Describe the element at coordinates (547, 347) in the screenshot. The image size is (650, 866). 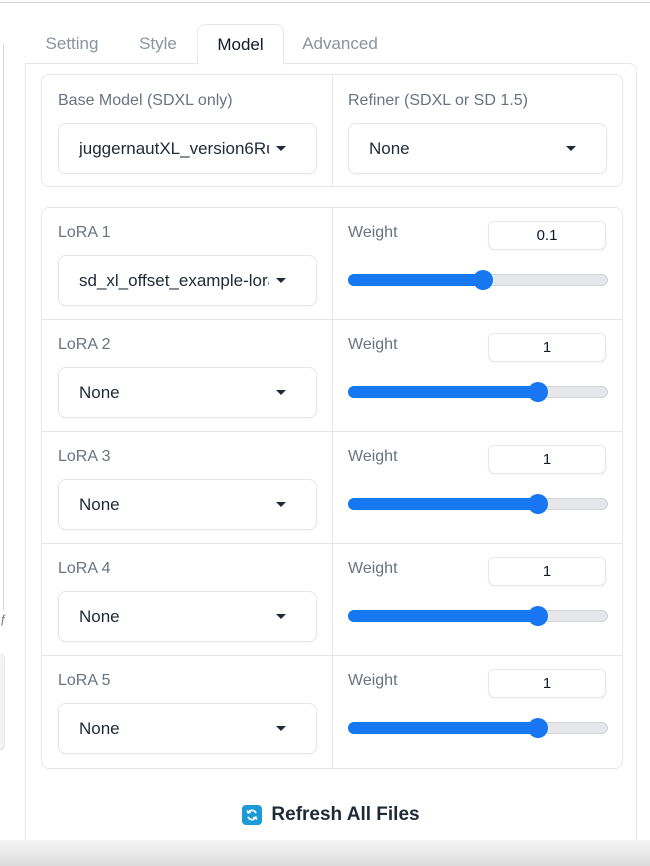
I see `lora-2-weight-input: 1` at that location.